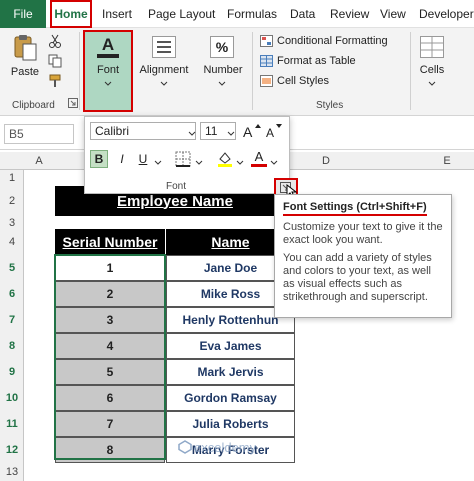 The image size is (474, 481). Describe the element at coordinates (12, 472) in the screenshot. I see `row-header: 13` at that location.